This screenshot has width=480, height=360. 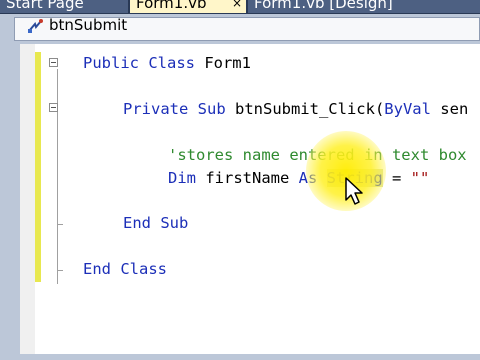 I want to click on outline-guide-line, so click(x=57, y=176).